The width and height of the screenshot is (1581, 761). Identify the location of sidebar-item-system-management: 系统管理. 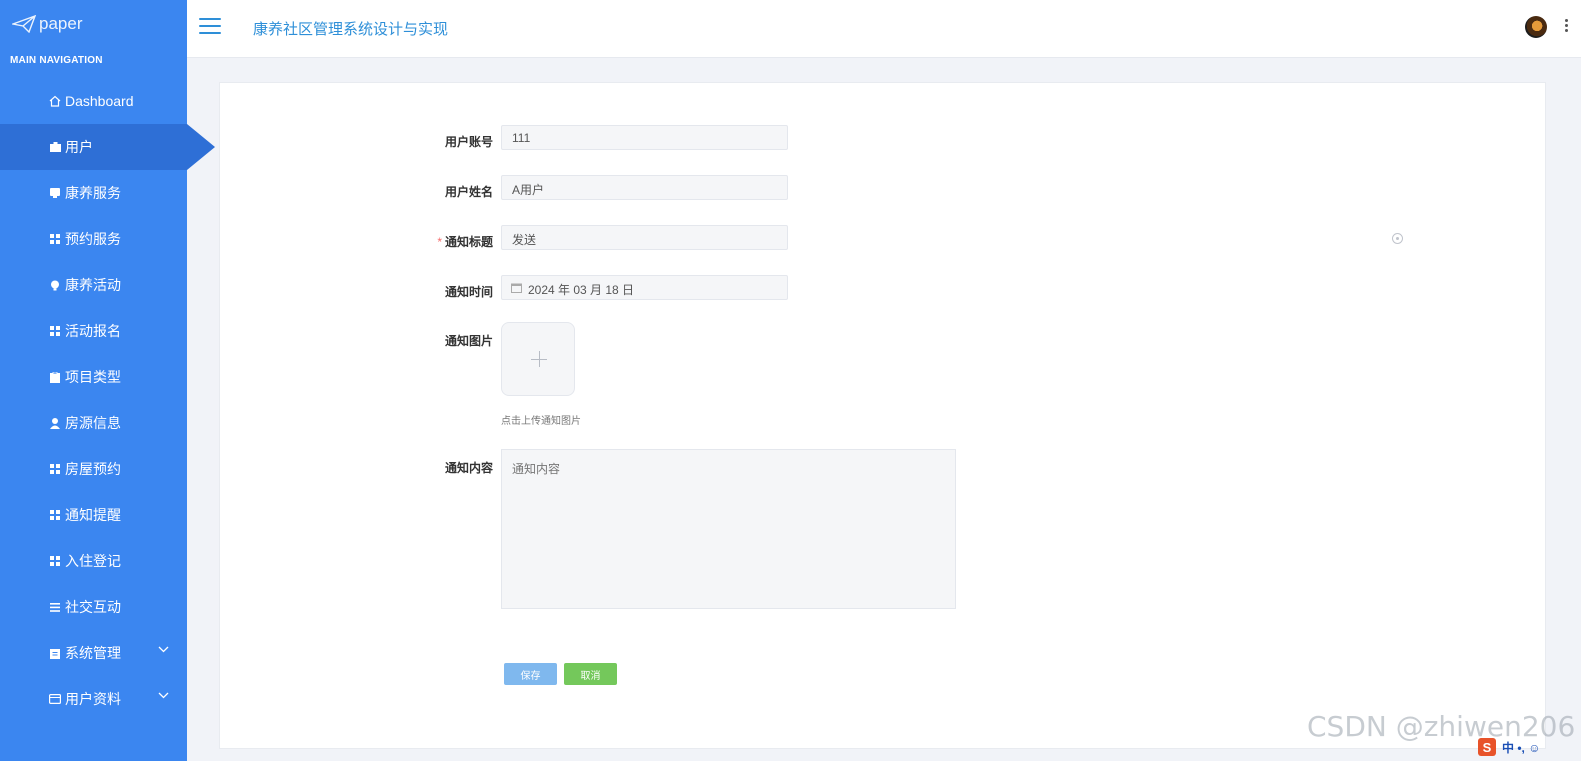
(93, 653).